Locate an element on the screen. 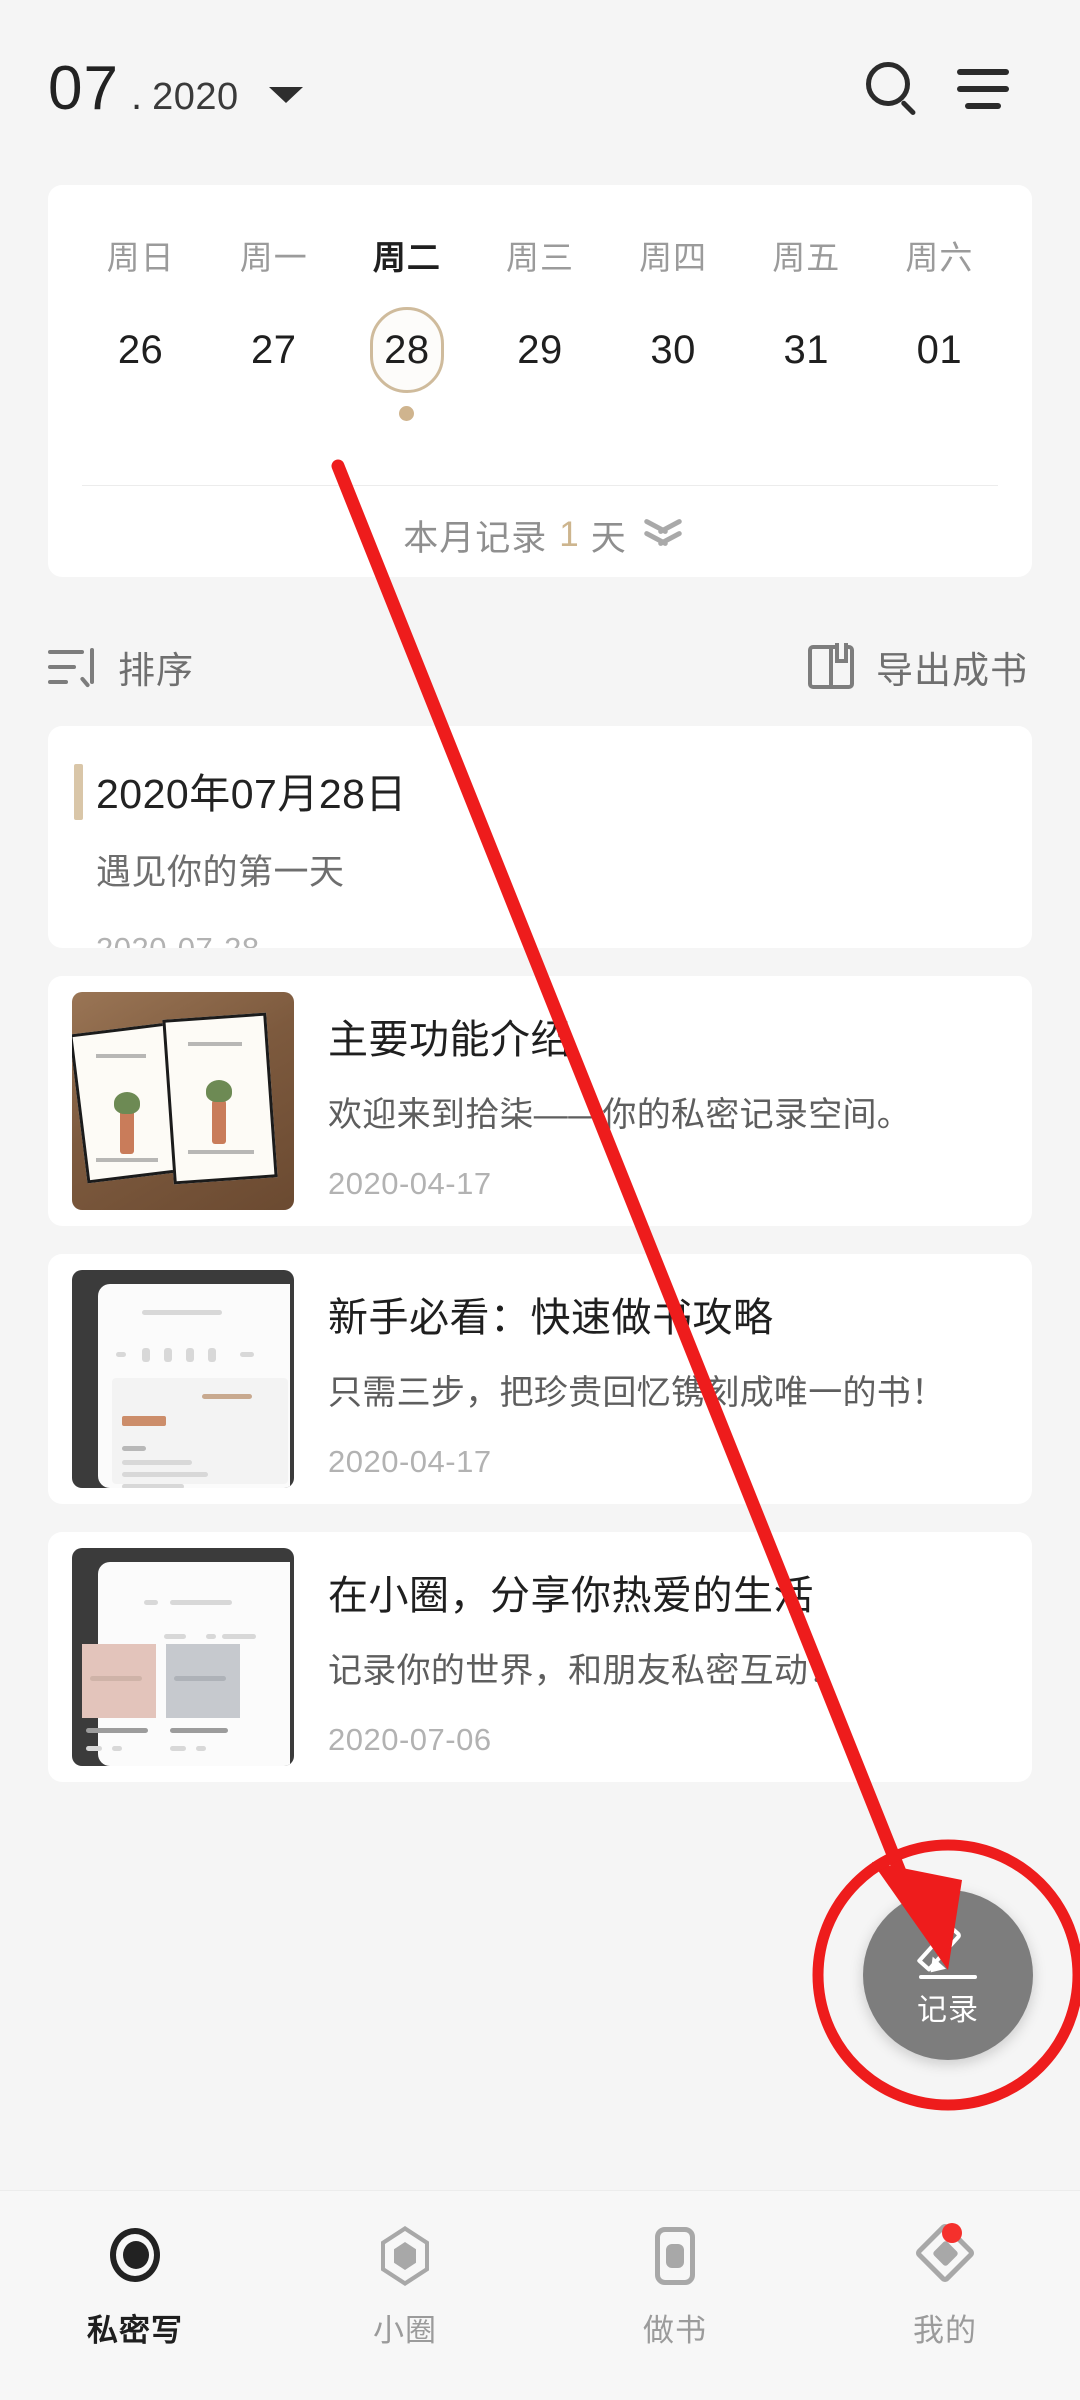  entry-subtitle: 欢迎来到拾柒——你的私密记录空间。 is located at coordinates (620, 1114).